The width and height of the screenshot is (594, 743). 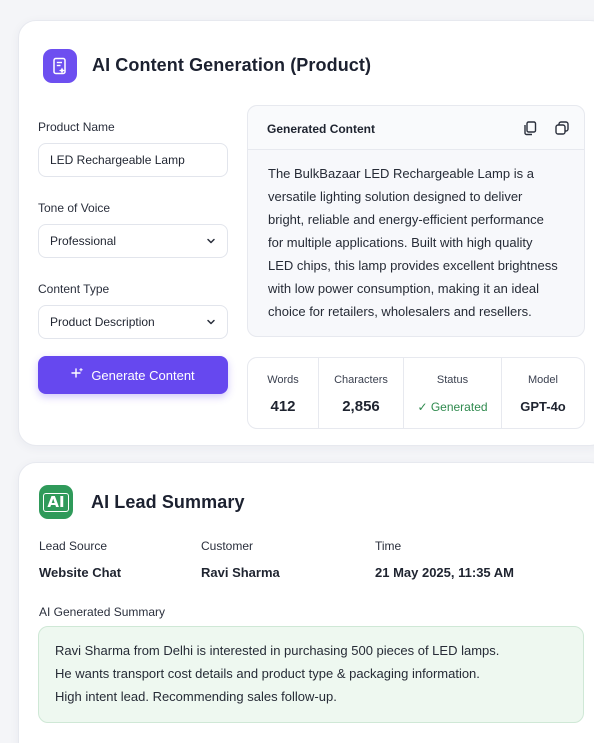 What do you see at coordinates (232, 65) in the screenshot?
I see `content-generation-title: AI Content Generation (Product)` at bounding box center [232, 65].